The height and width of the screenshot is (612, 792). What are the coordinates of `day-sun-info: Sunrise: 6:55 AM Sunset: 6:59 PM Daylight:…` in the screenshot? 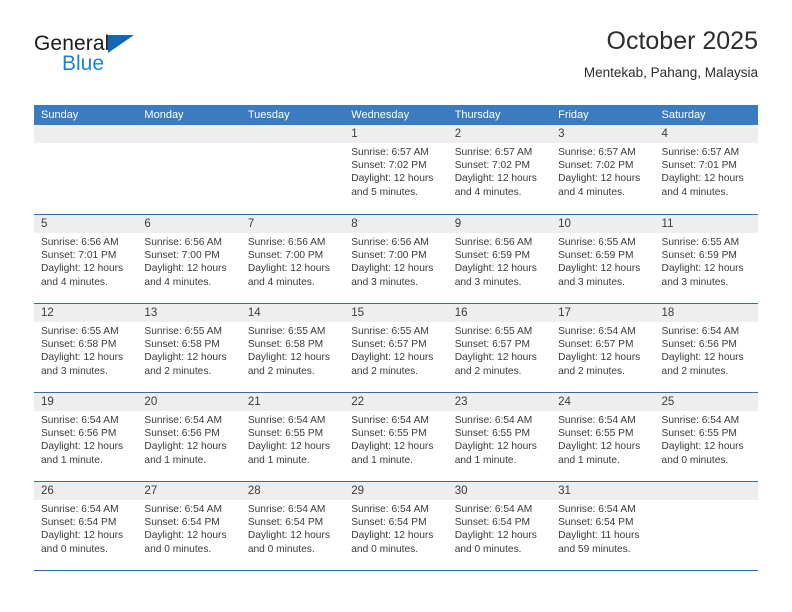 It's located at (706, 261).